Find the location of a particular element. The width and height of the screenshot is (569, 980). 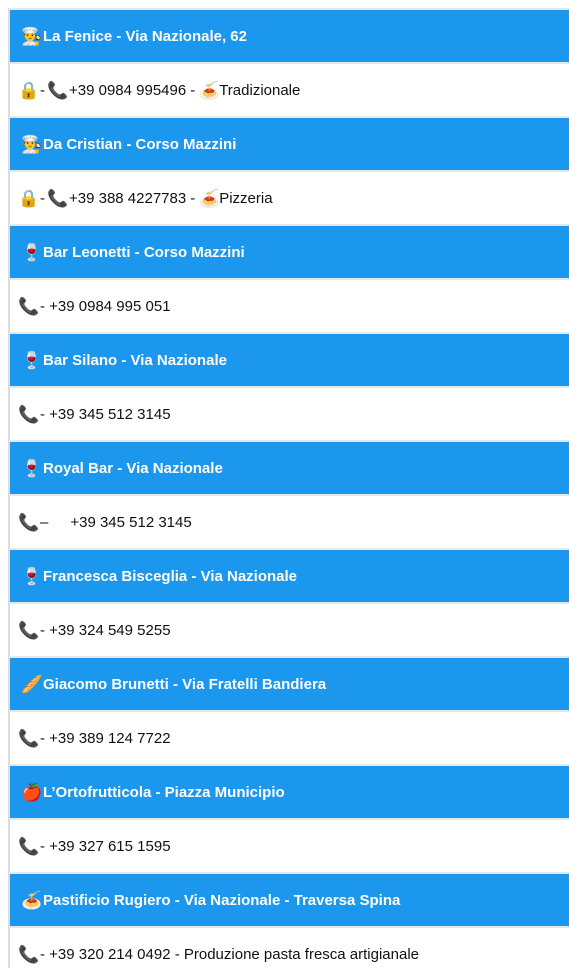

entry-title: Francesca Bisceglia - Via Nazionale is located at coordinates (170, 576).